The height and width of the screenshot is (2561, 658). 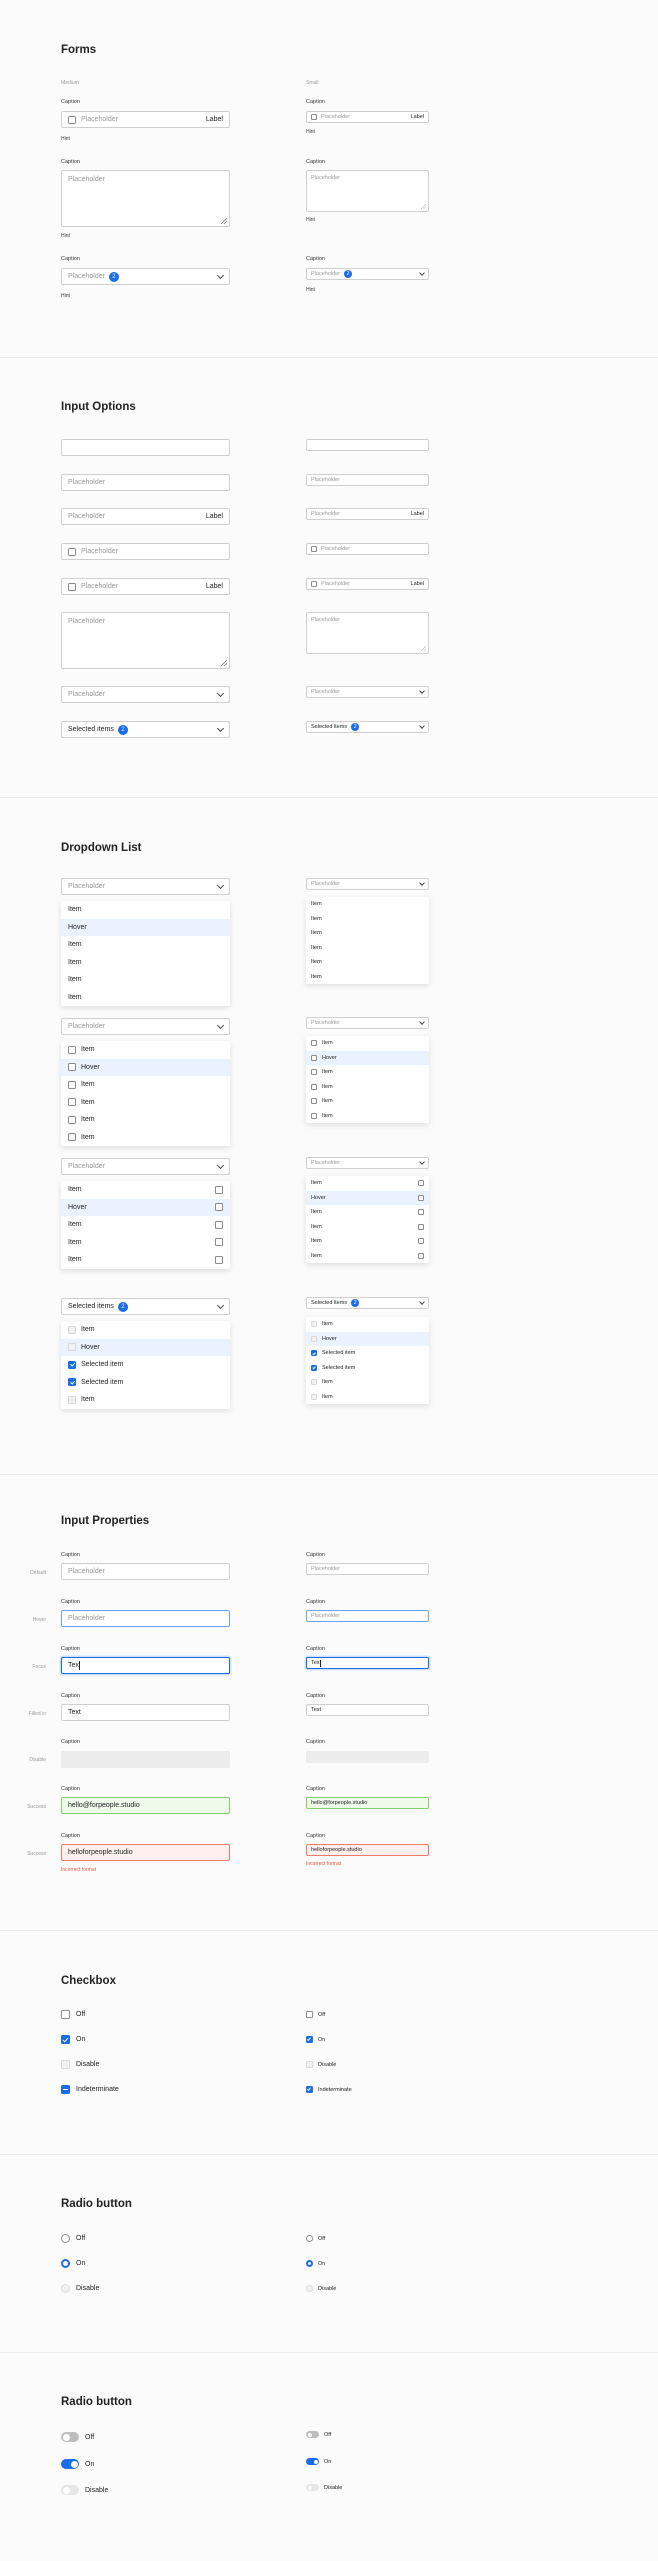 What do you see at coordinates (309, 2238) in the screenshot?
I see `radio-icon` at bounding box center [309, 2238].